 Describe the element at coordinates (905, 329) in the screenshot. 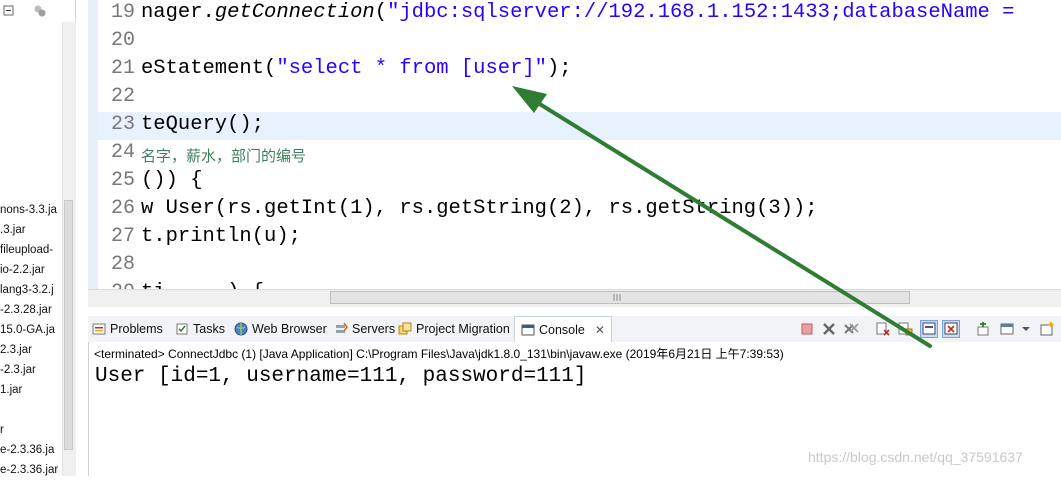

I see `scroll-lock-icon` at that location.